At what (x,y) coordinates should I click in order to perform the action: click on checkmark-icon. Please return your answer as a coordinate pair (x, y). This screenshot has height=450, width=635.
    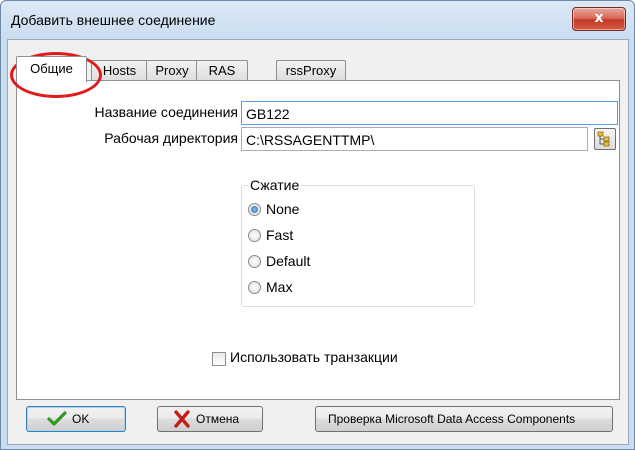
    Looking at the image, I should click on (57, 418).